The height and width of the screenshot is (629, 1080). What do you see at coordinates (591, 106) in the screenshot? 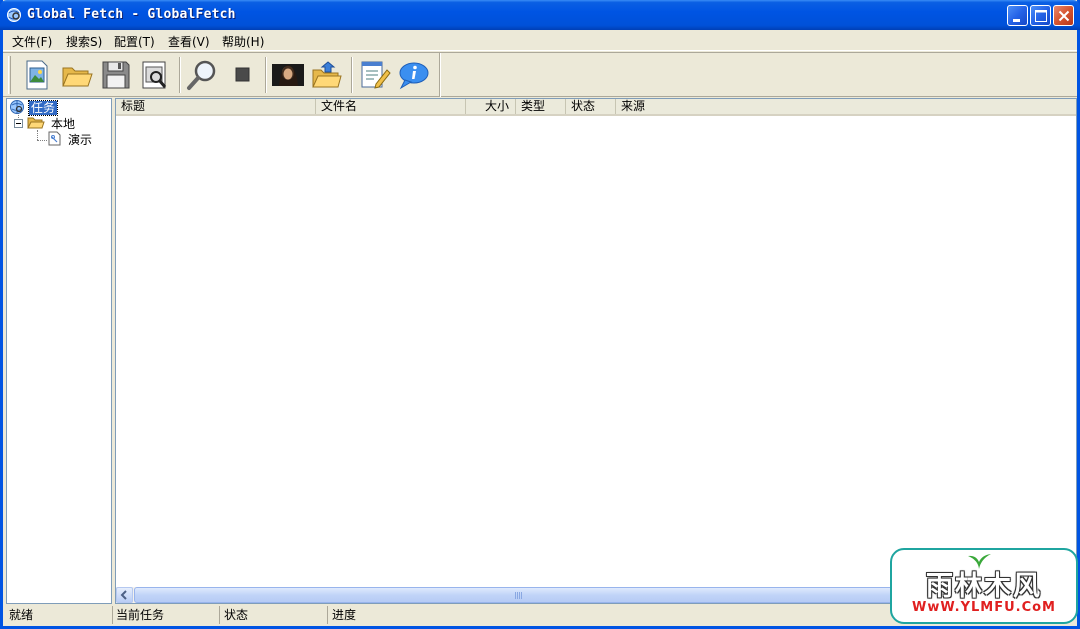
I see `column-header-status: 状态` at bounding box center [591, 106].